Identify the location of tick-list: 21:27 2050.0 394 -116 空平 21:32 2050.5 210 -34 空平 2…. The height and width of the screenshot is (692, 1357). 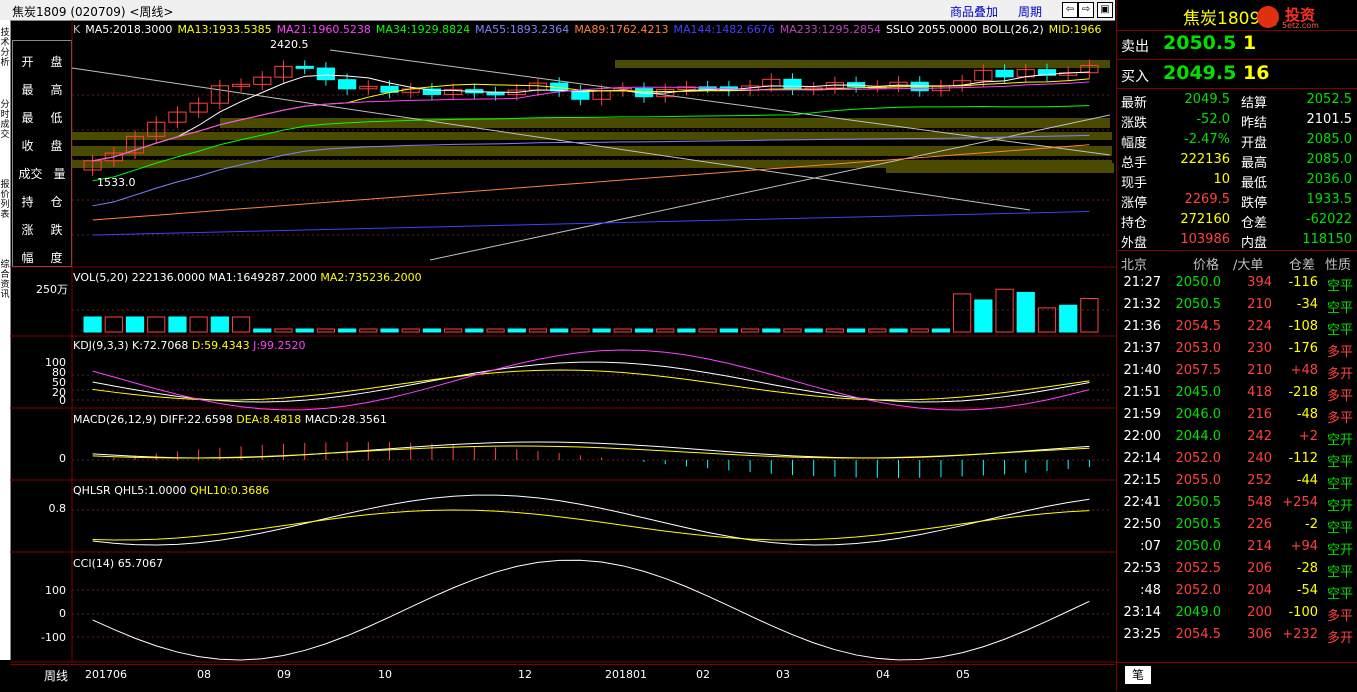
(1237, 467).